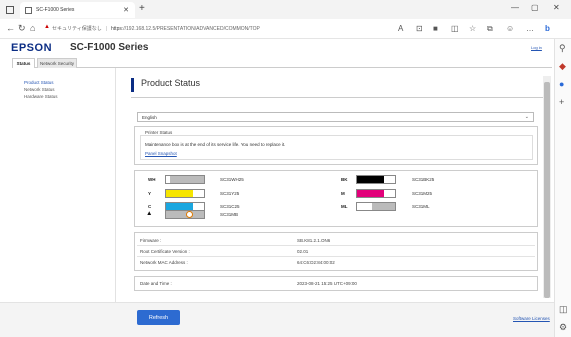 This screenshot has height=337, width=571. Describe the element at coordinates (149, 117) in the screenshot. I see `language-value: English` at that location.